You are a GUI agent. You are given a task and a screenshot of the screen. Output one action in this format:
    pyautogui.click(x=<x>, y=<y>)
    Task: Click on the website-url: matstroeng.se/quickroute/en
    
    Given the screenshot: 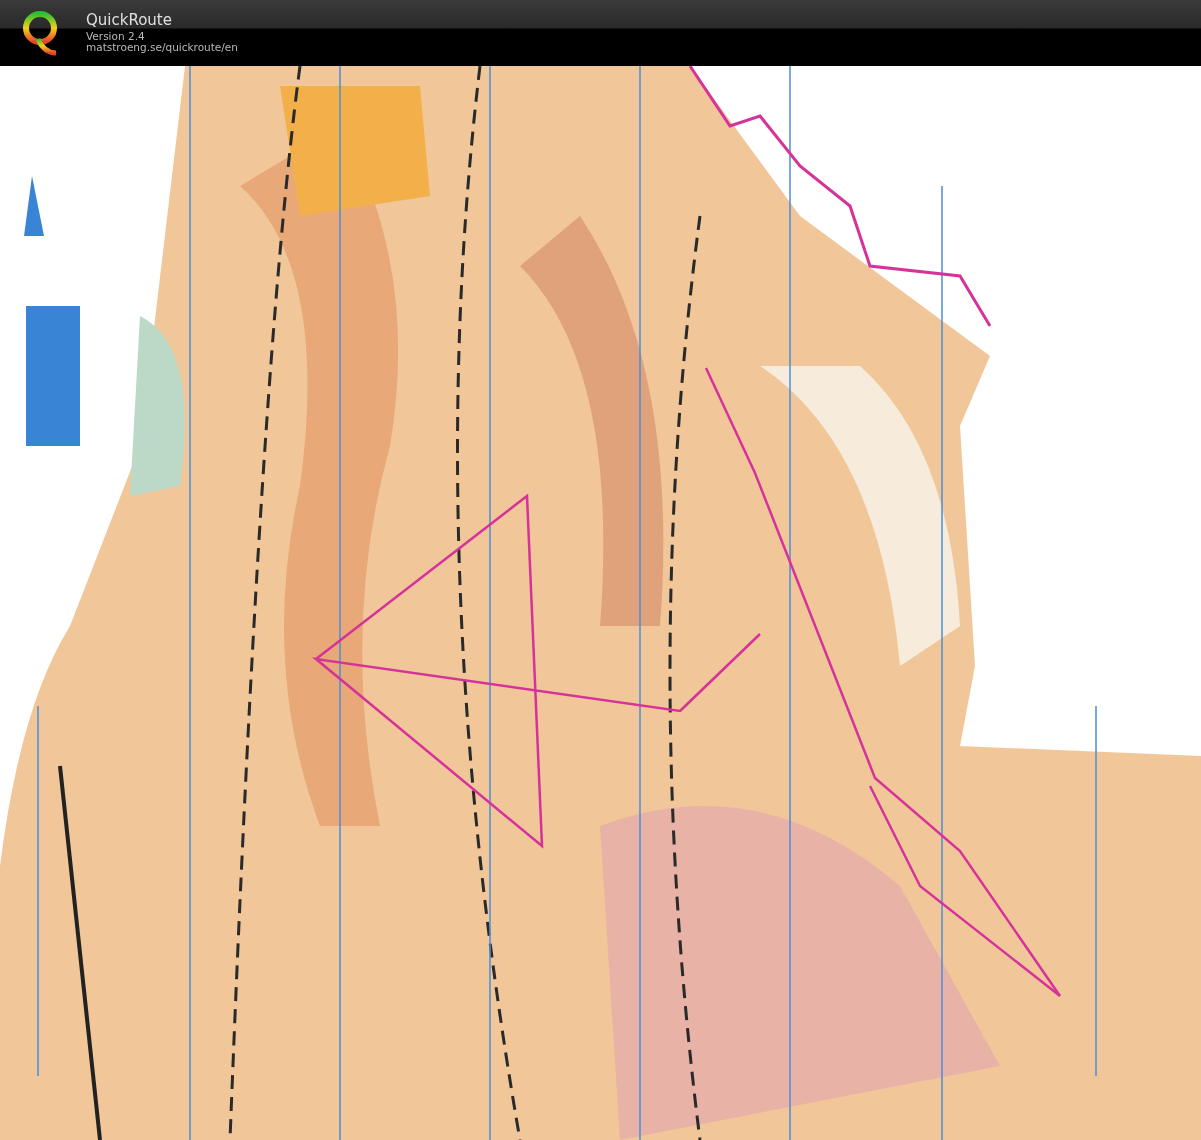 What is the action you would take?
    pyautogui.click(x=162, y=48)
    